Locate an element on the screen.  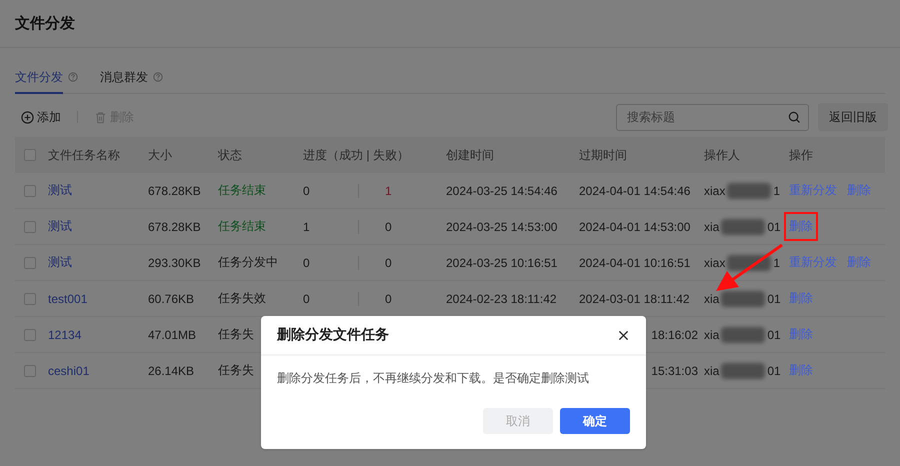
table-cell: 2024-04-01 10:16:51 is located at coordinates (634, 263).